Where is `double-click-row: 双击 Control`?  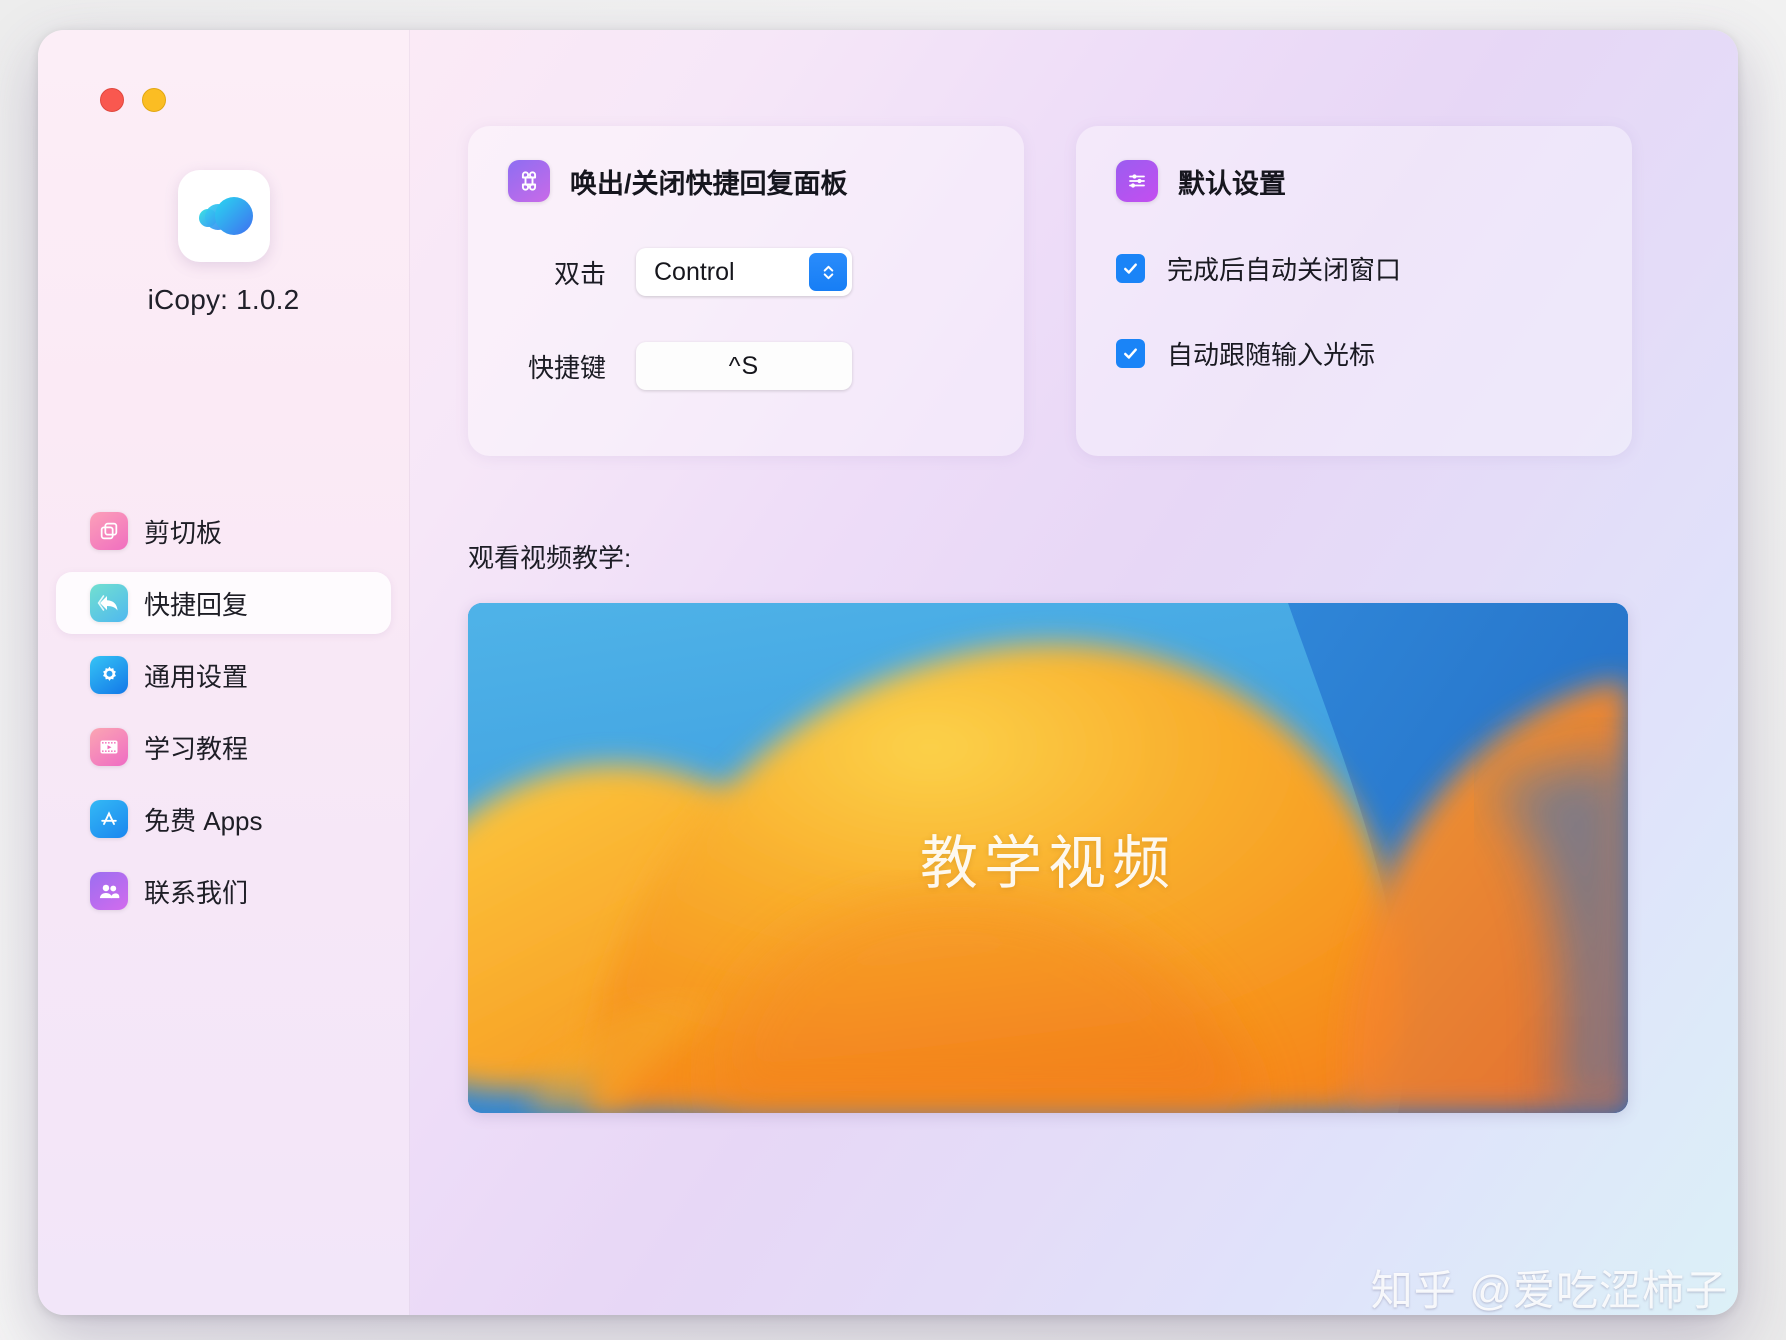 double-click-row: 双击 Control is located at coordinates (746, 272).